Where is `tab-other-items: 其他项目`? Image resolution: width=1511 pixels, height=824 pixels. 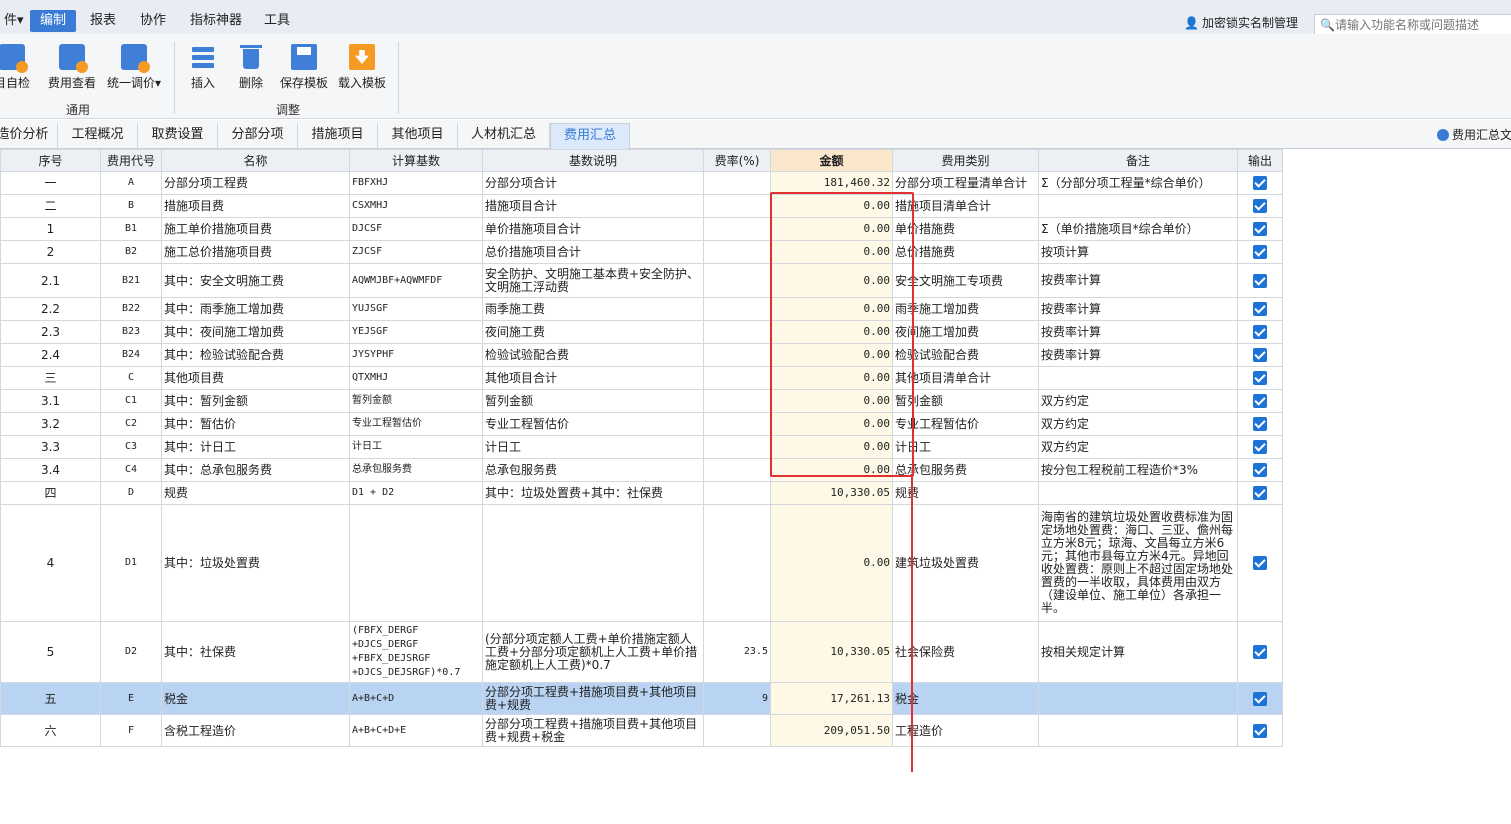 tab-other-items: 其他项目 is located at coordinates (418, 136).